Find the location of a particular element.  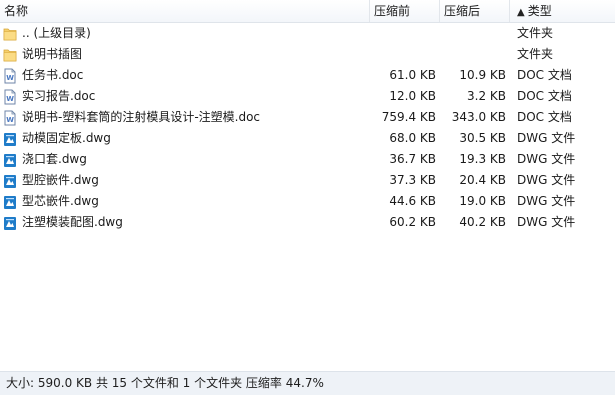

file-row: 说明书插图 文件夹 is located at coordinates (307, 54).